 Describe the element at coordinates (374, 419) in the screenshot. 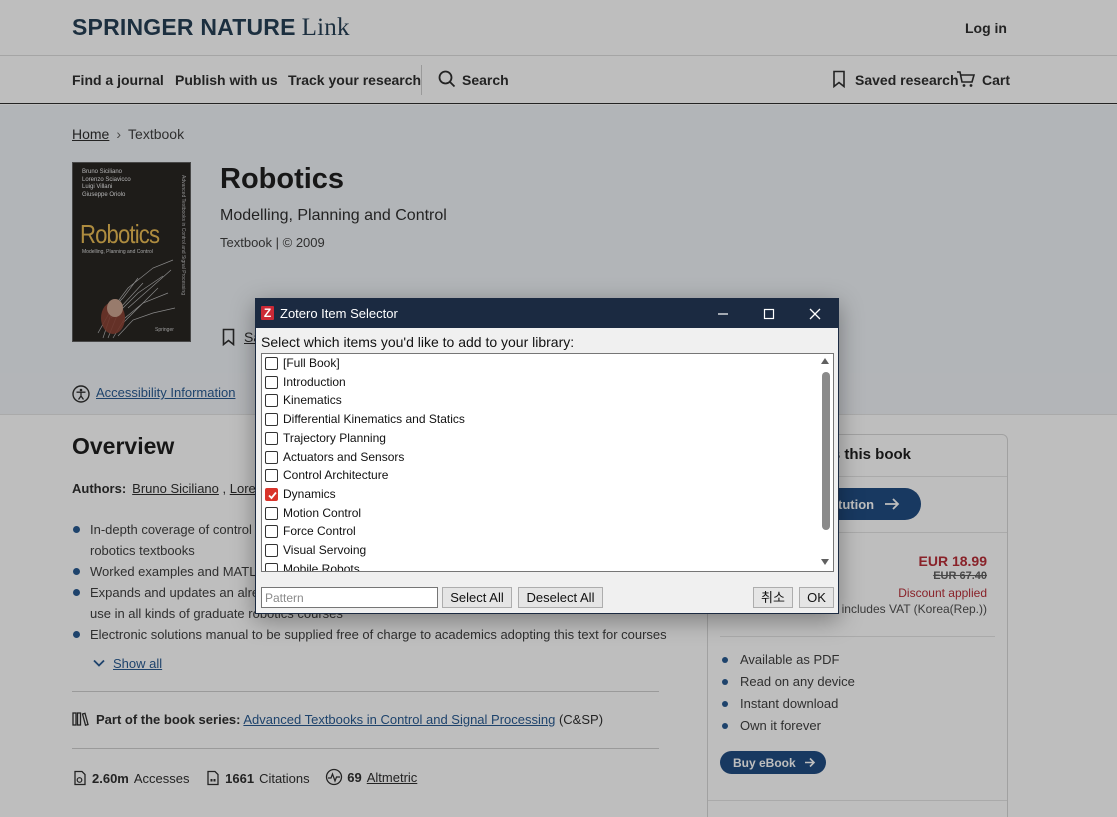

I see `list-item-label: Differential Kinematics and Statics` at that location.